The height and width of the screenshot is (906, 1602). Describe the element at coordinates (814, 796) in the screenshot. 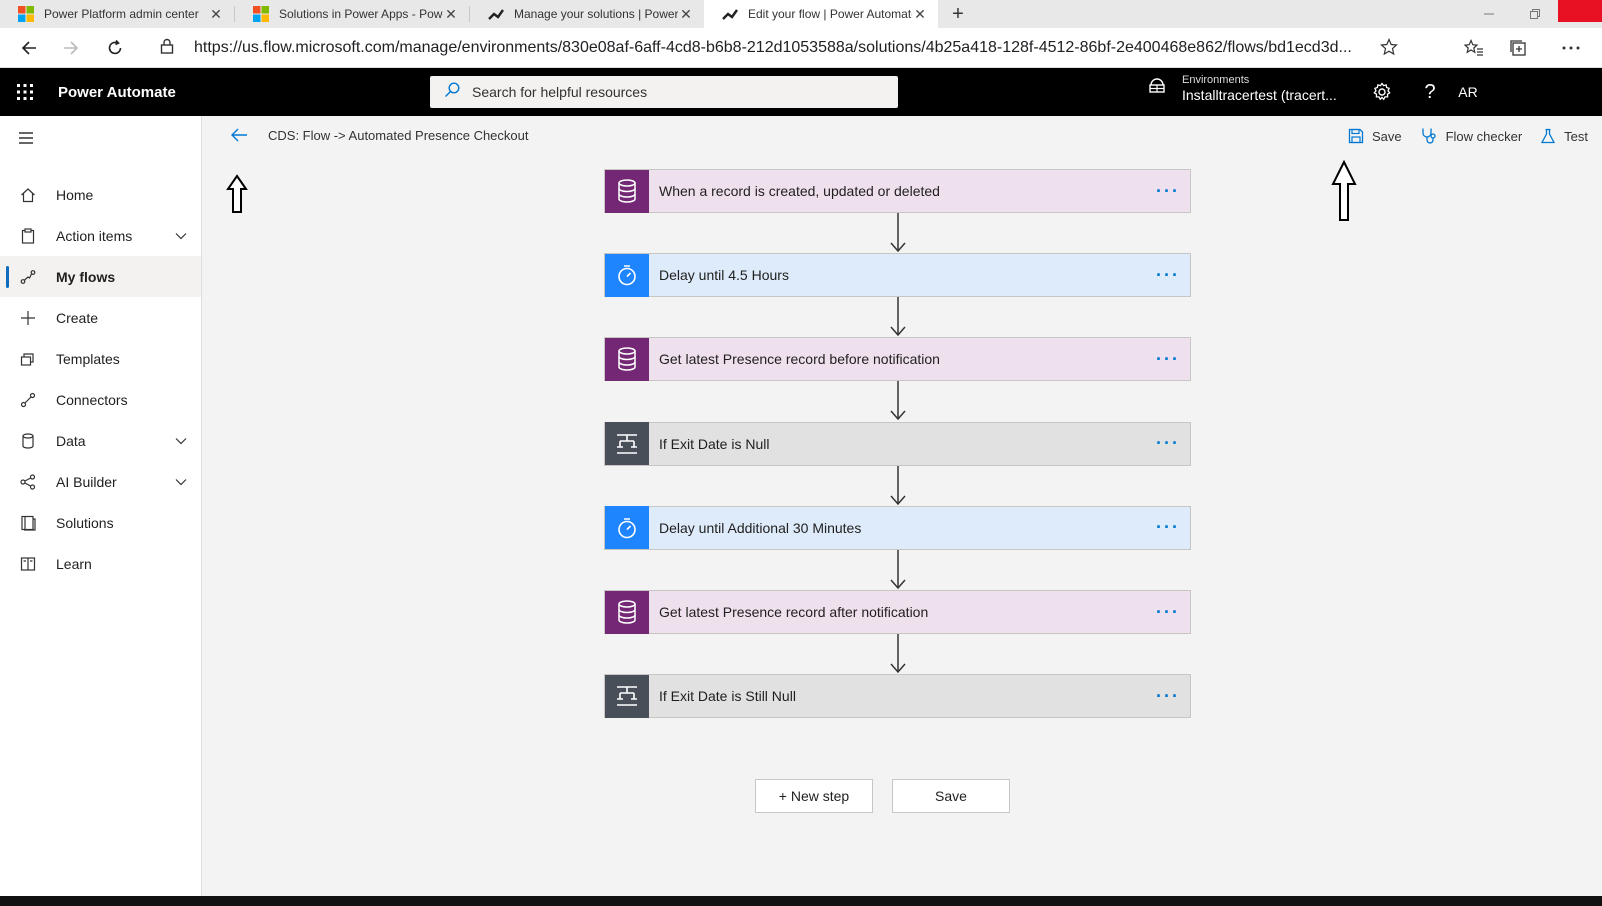

I see `new-step-button: + New step` at that location.